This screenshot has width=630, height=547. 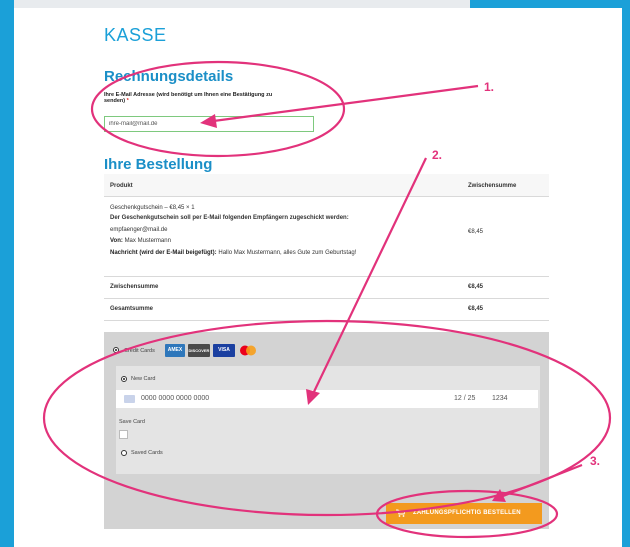 What do you see at coordinates (326, 309) in the screenshot?
I see `total-row: Gesamtsumme €8,45` at bounding box center [326, 309].